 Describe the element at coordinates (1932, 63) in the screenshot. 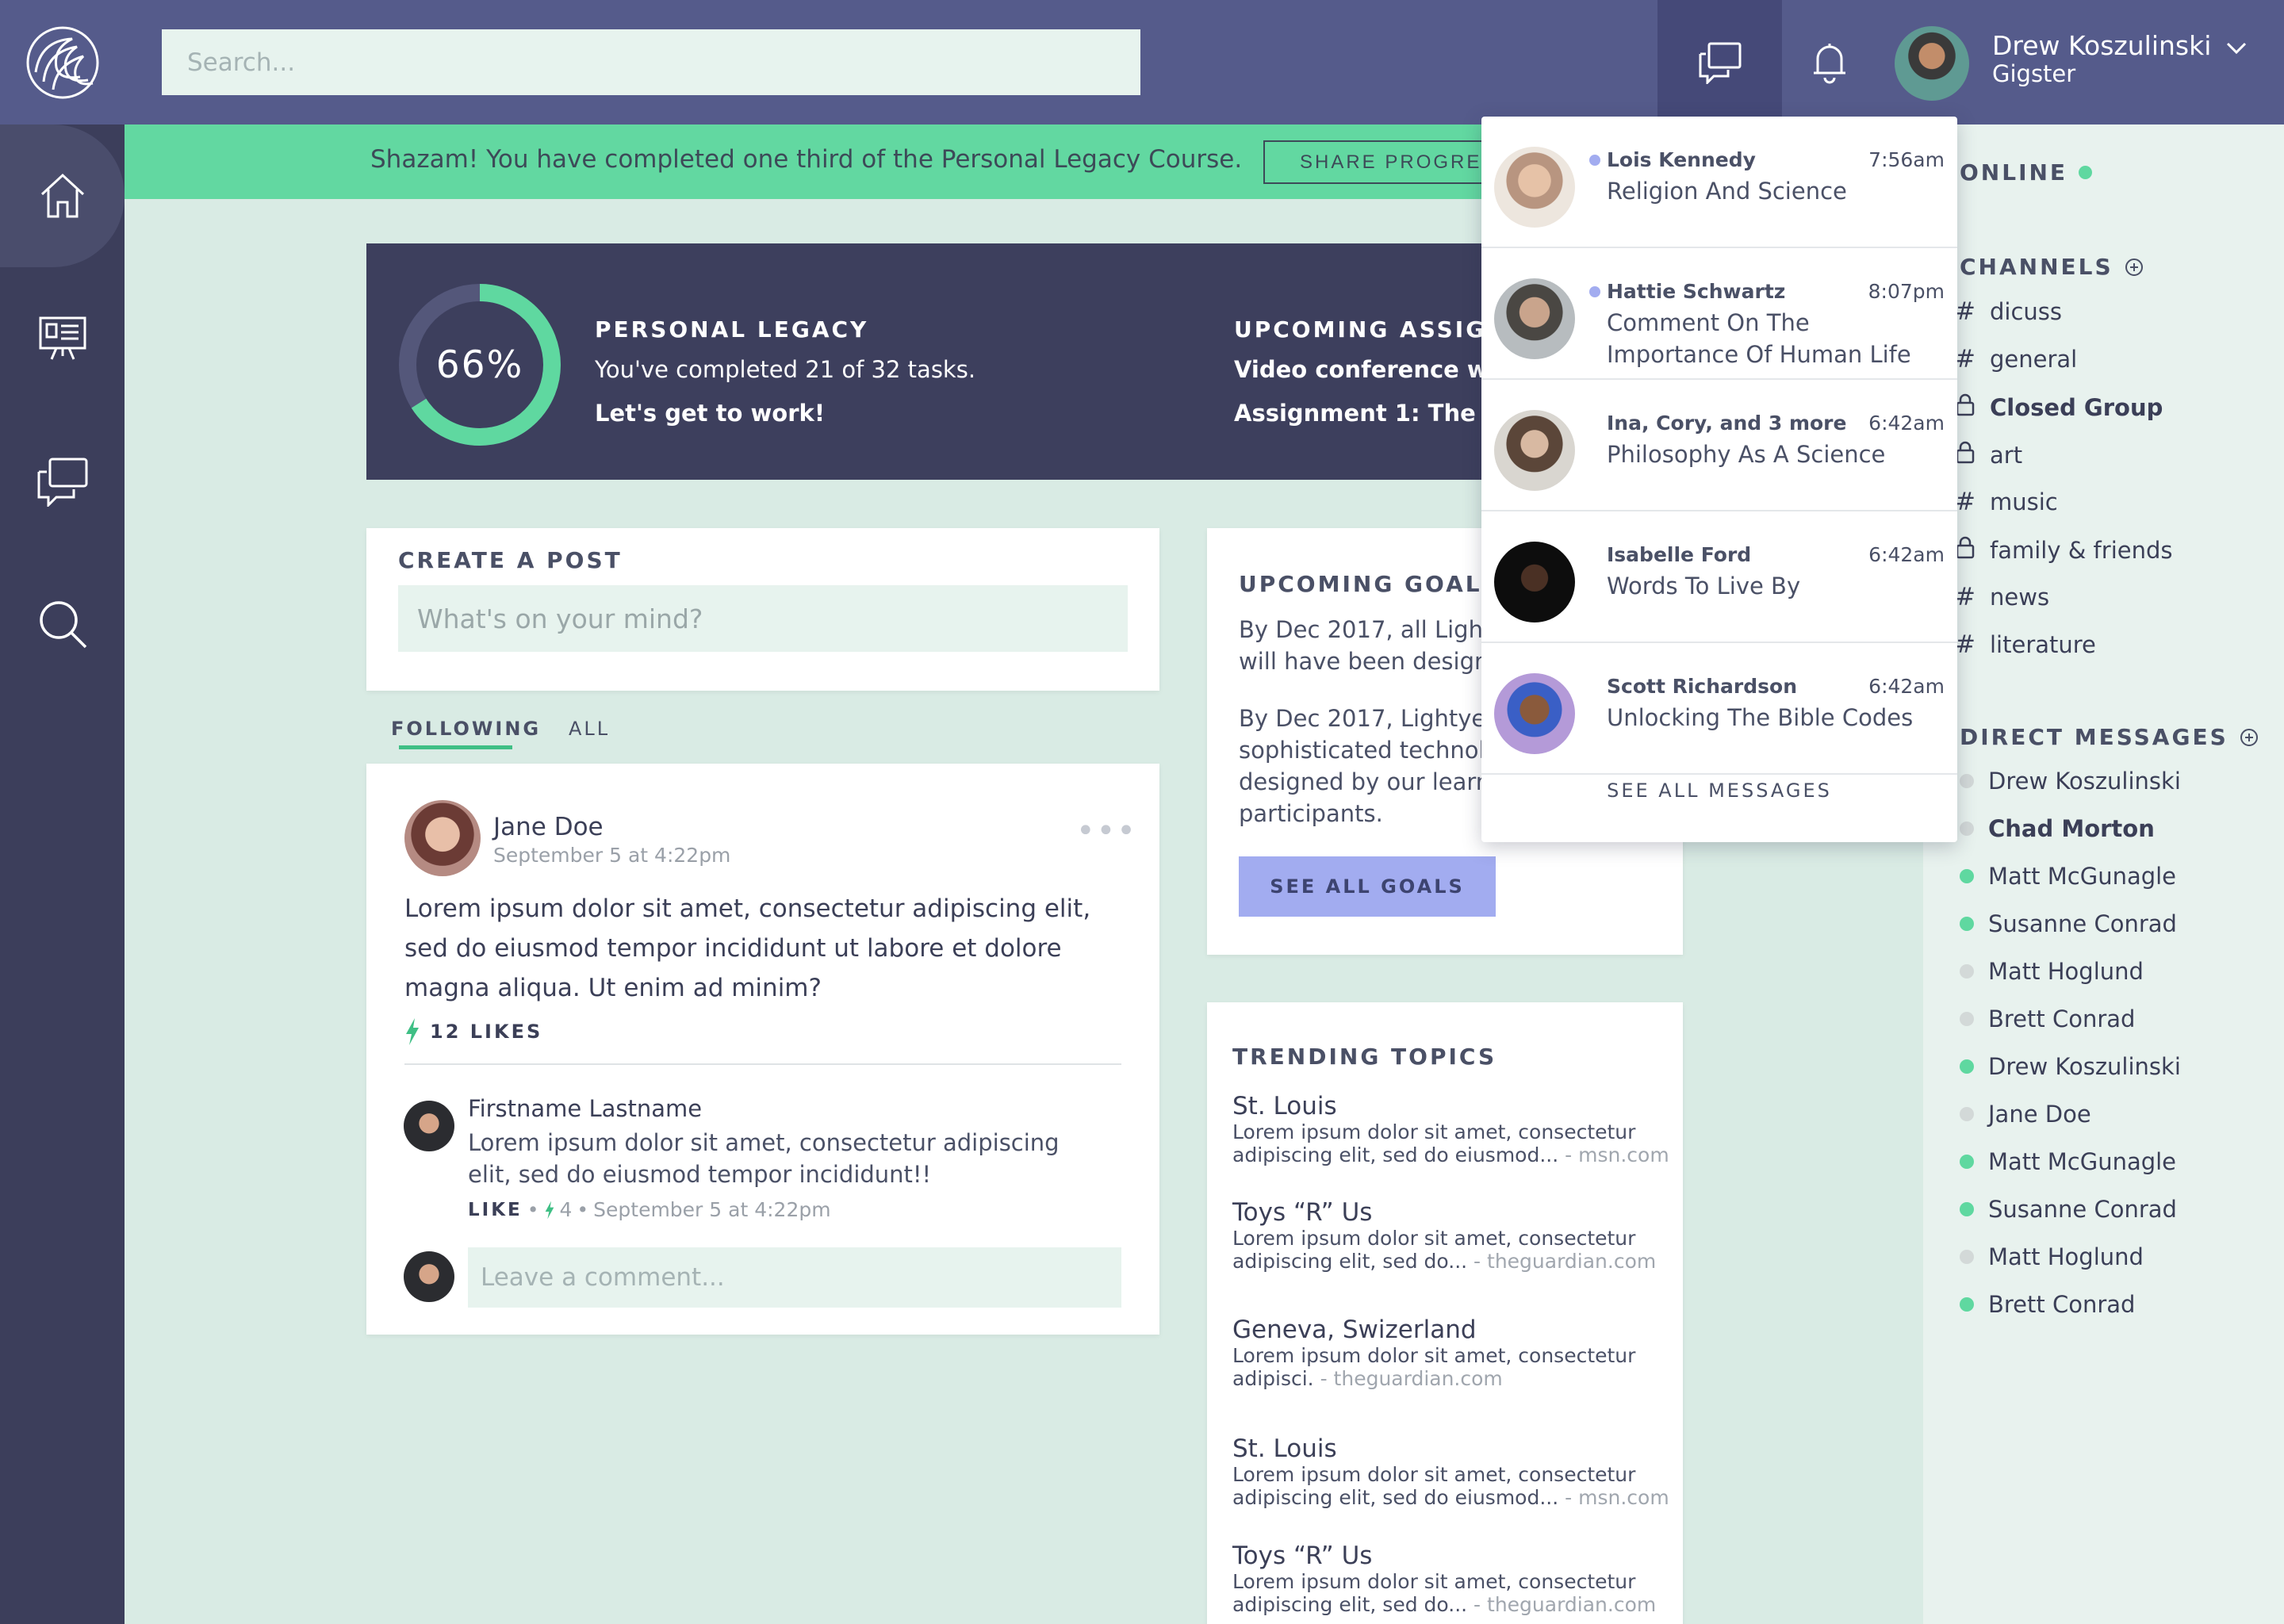

I see `user-avatar` at that location.